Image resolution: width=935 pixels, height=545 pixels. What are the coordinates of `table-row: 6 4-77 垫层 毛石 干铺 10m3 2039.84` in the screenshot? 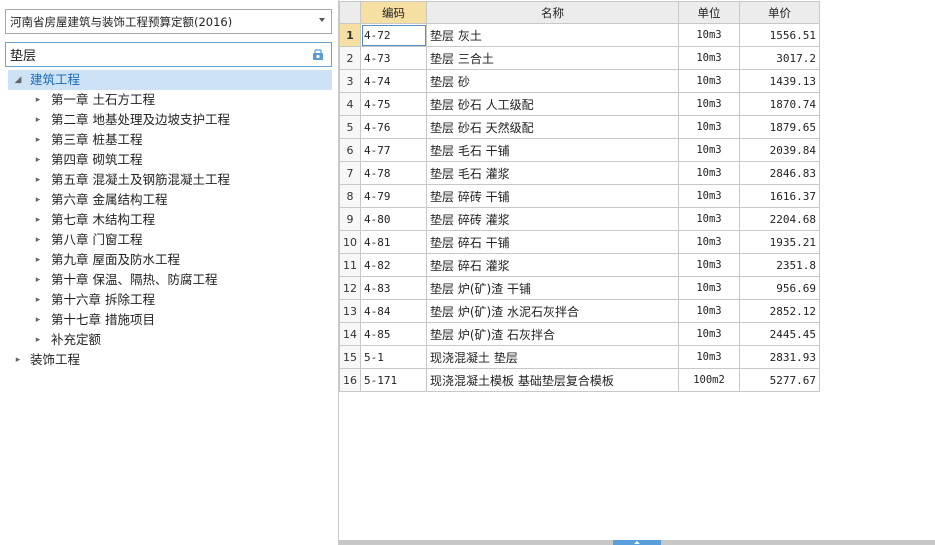 It's located at (579, 150).